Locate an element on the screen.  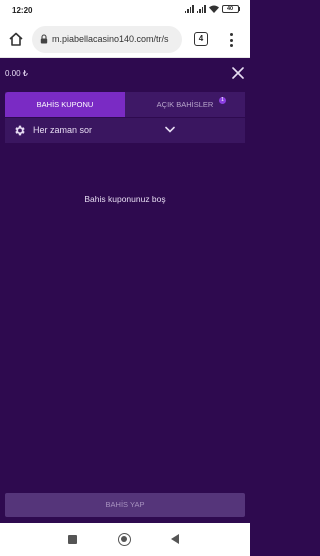
status-icons: 40 is located at coordinates (212, 9).